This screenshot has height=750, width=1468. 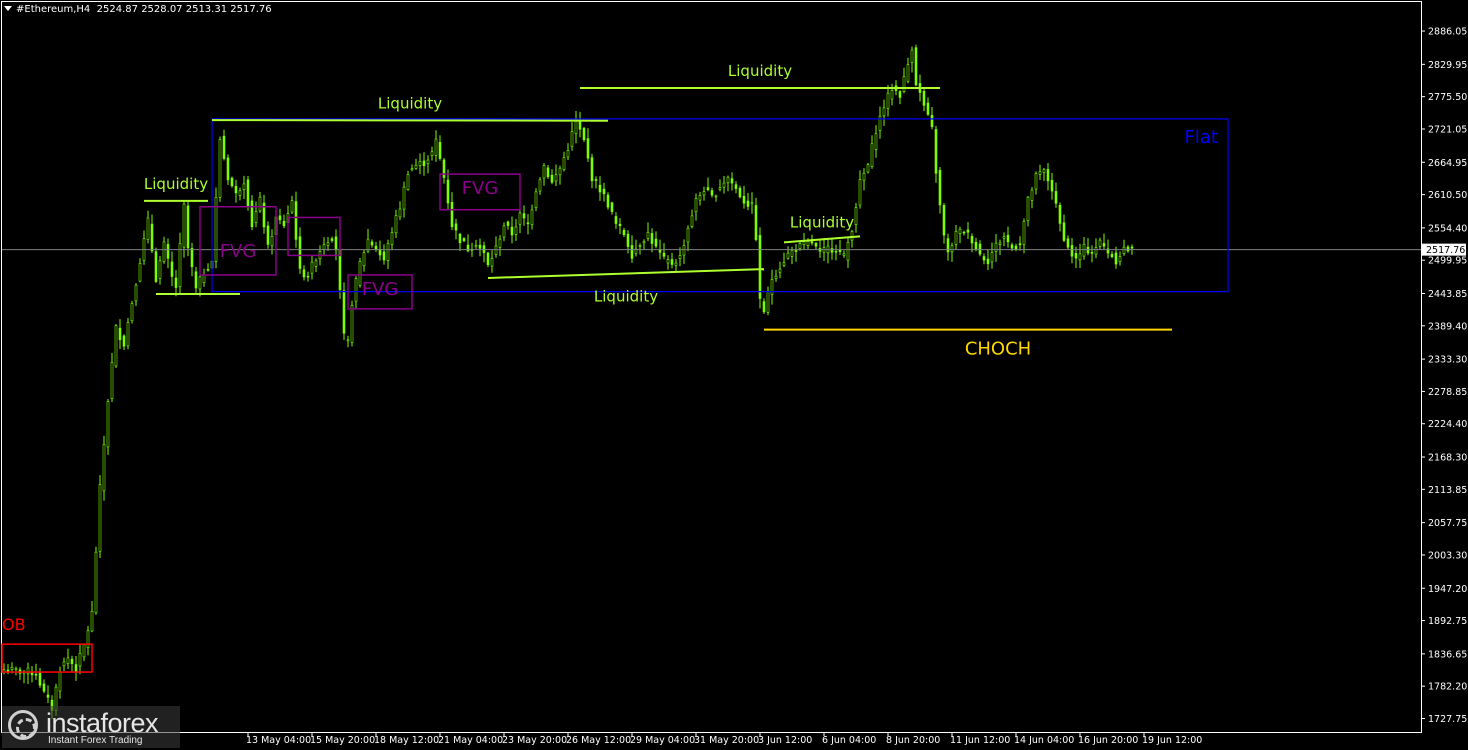 I want to click on time-tick-label: 26 May 12:00, so click(x=598, y=740).